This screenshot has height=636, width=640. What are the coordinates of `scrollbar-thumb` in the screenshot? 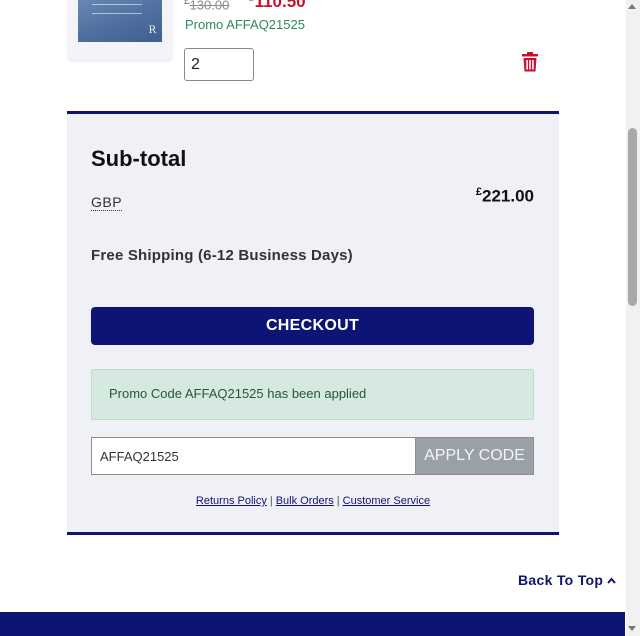 It's located at (632, 217).